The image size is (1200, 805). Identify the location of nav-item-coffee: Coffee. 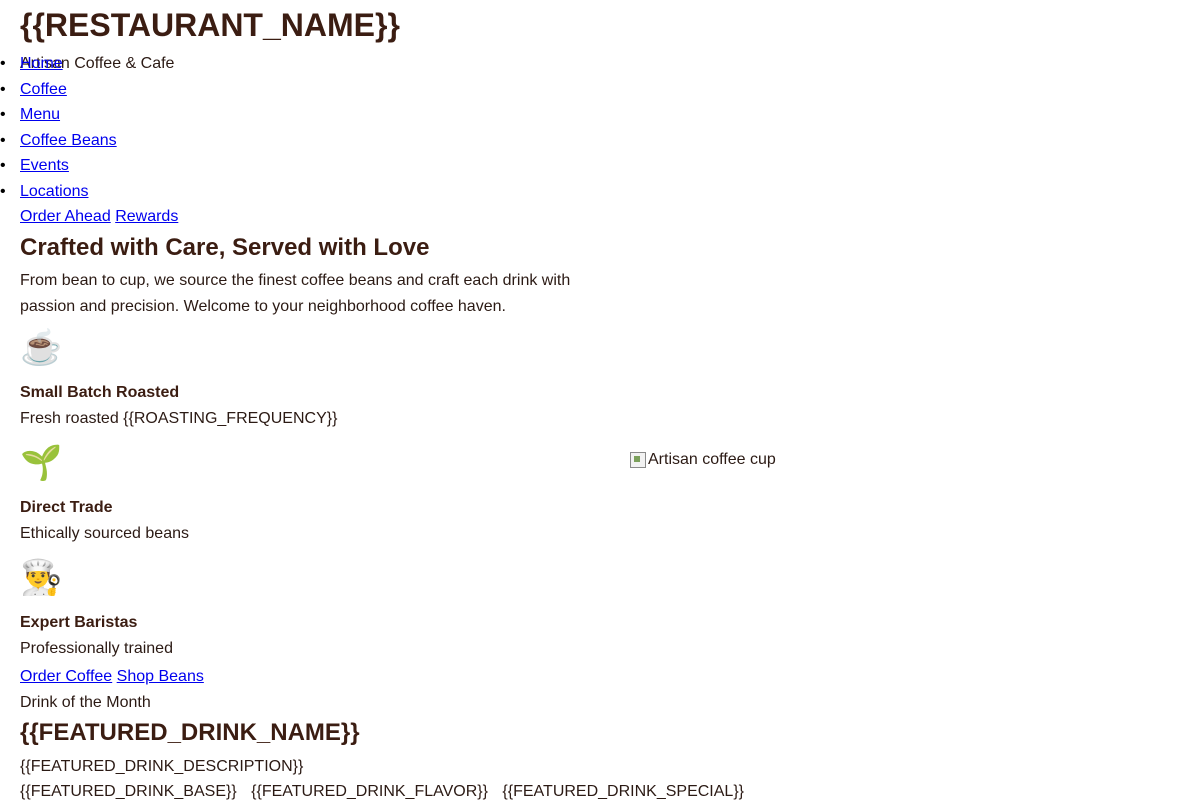
(58, 90).